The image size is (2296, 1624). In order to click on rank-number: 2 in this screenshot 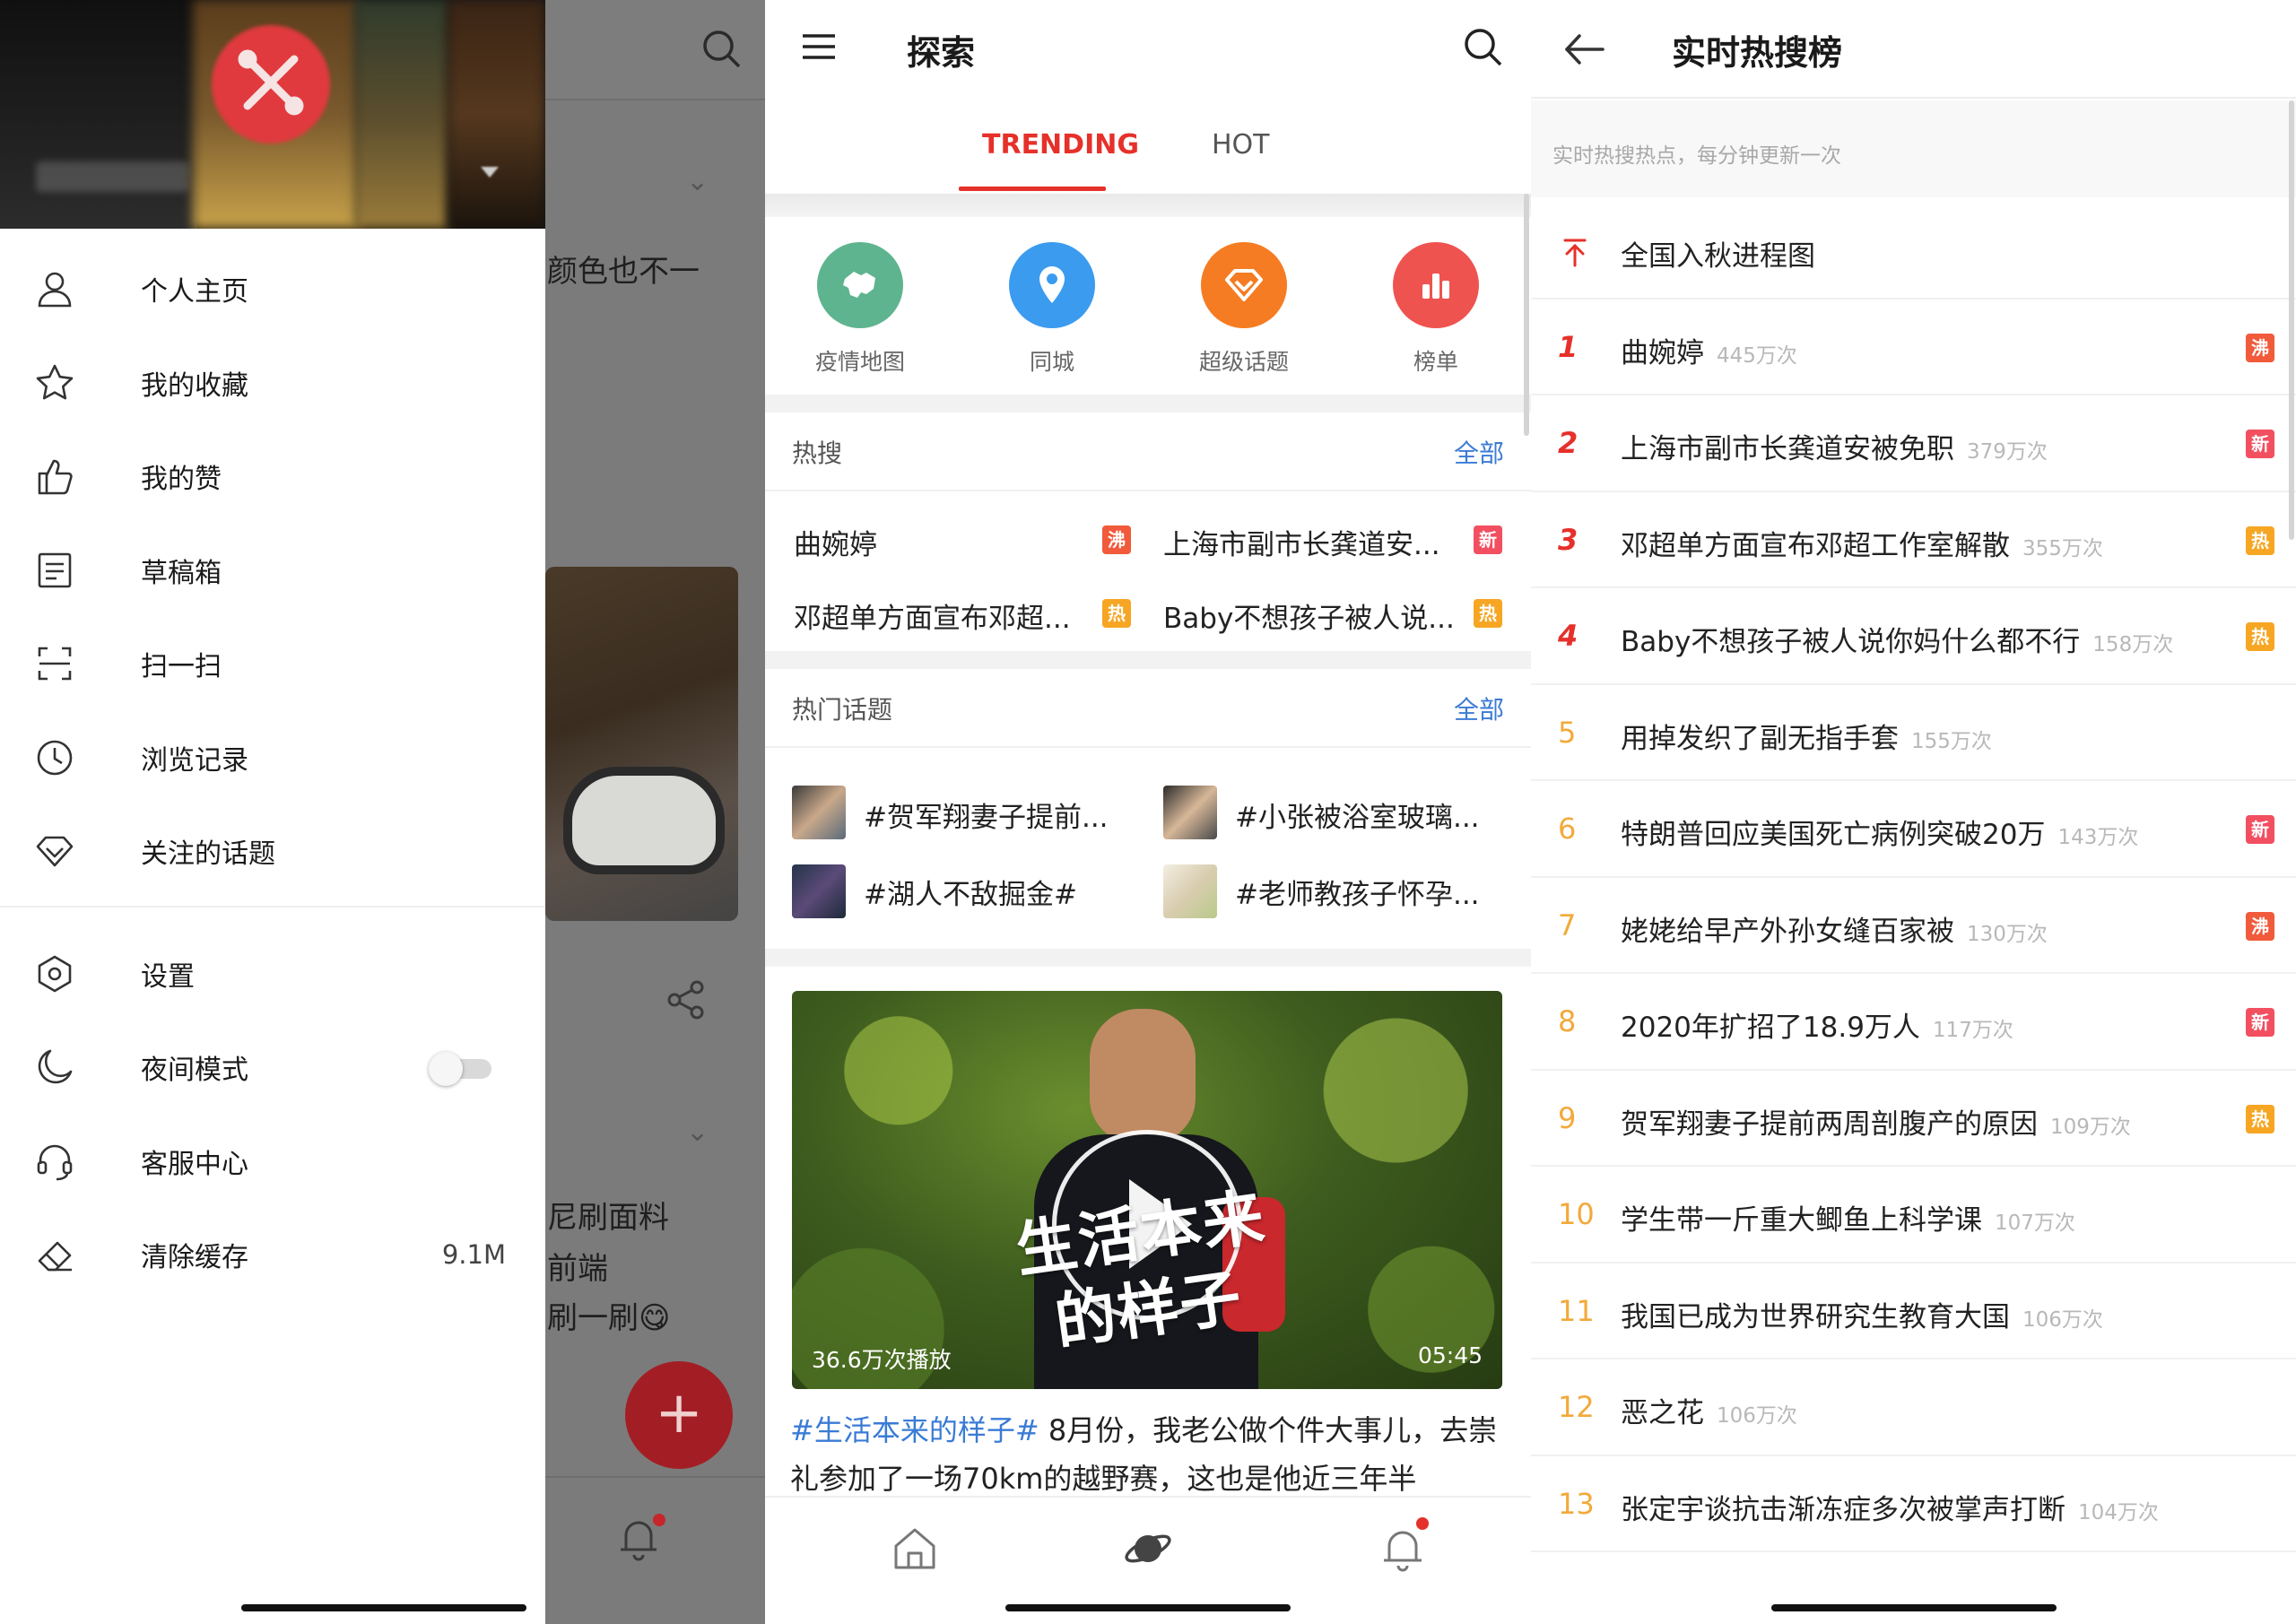, I will do `click(1568, 443)`.